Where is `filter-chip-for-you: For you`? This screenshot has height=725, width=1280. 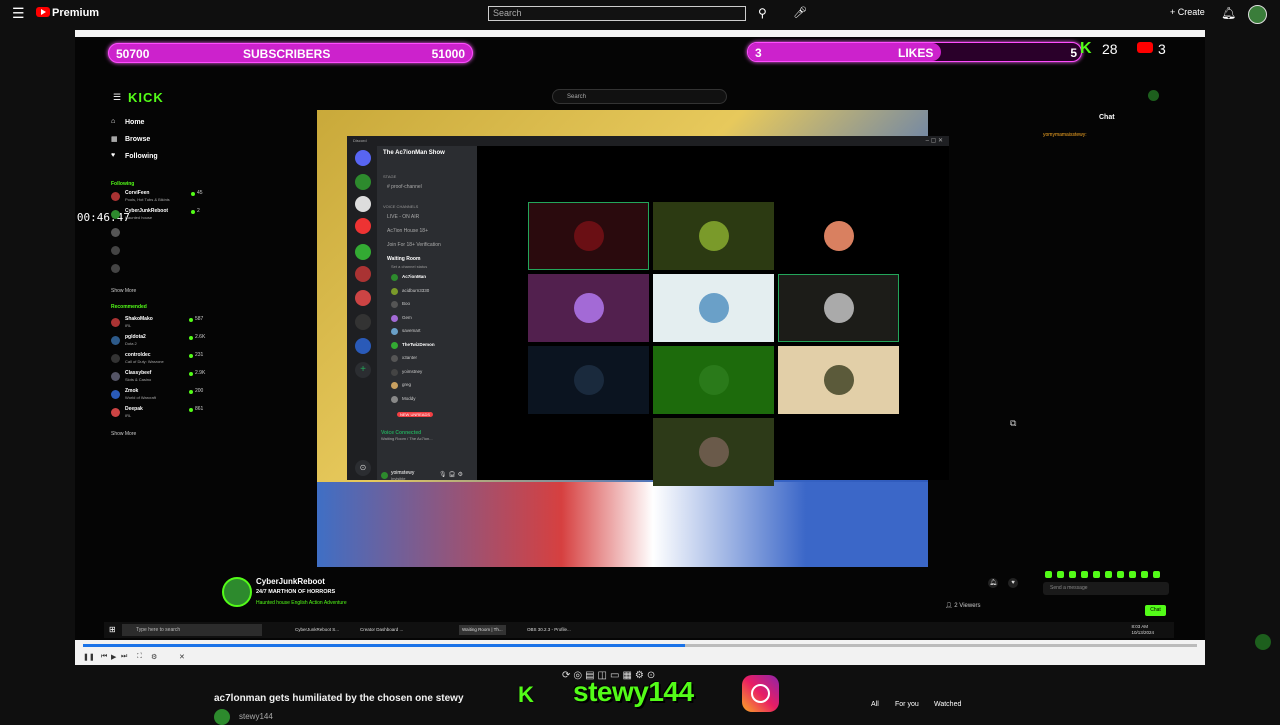
filter-chip-for-you: For you is located at coordinates (907, 704).